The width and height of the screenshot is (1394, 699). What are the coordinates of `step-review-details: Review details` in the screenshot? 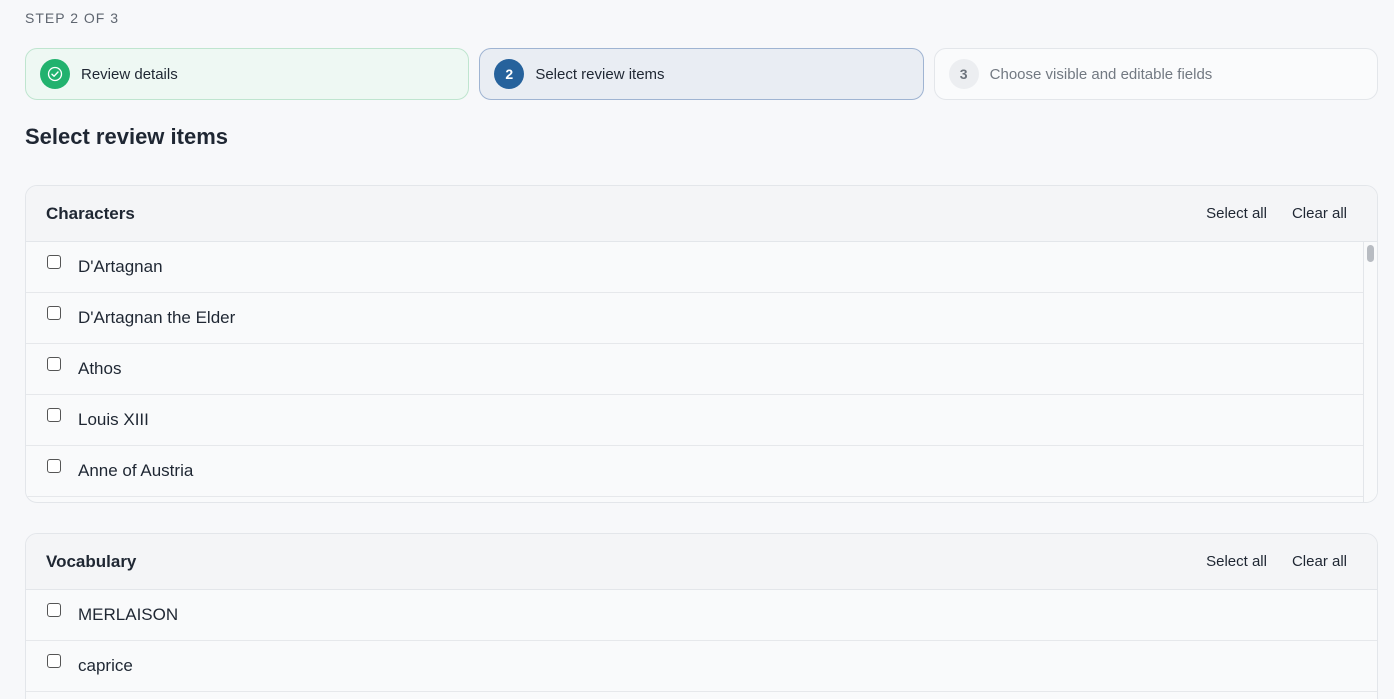 It's located at (247, 74).